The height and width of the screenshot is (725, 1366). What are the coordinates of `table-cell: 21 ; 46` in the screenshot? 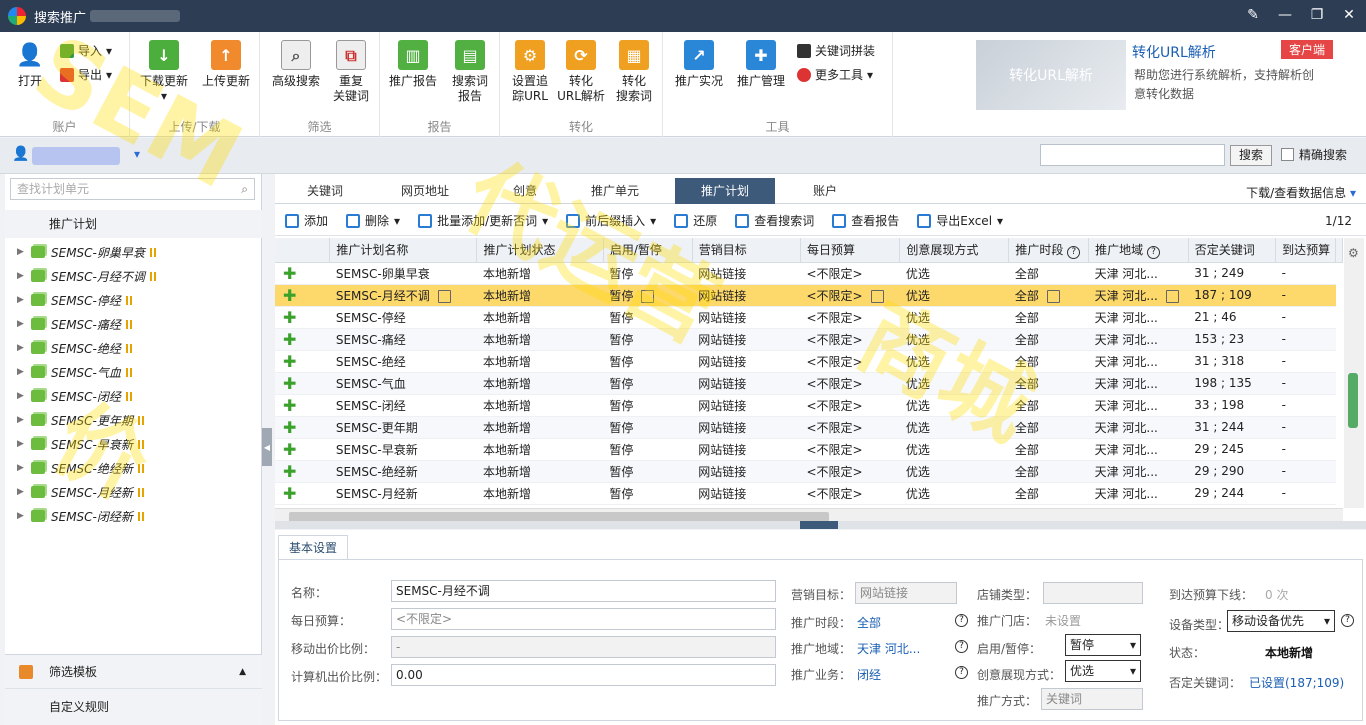 It's located at (1232, 317).